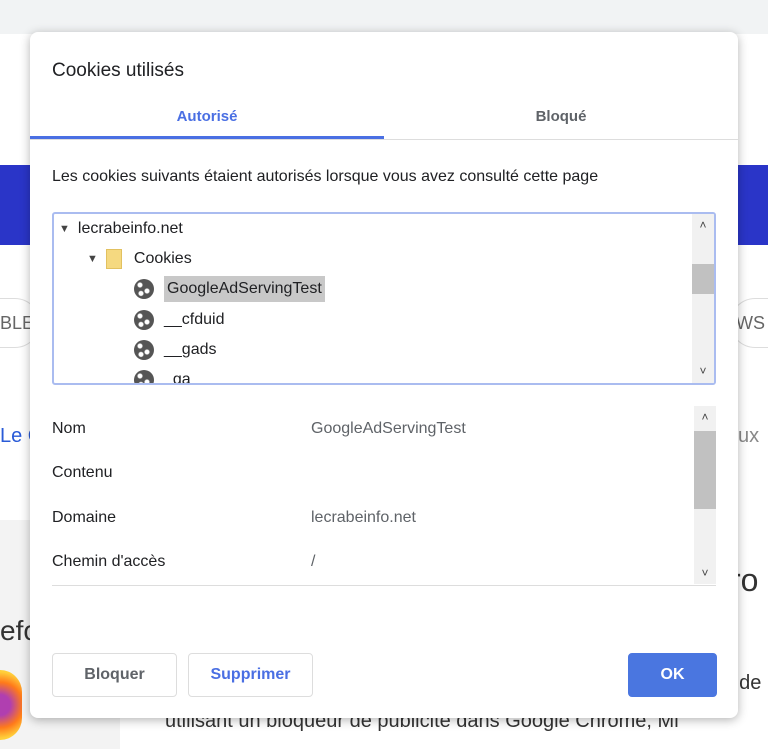 This screenshot has width=768, height=749. I want to click on detail-value: GoogleAdServingTest, so click(388, 428).